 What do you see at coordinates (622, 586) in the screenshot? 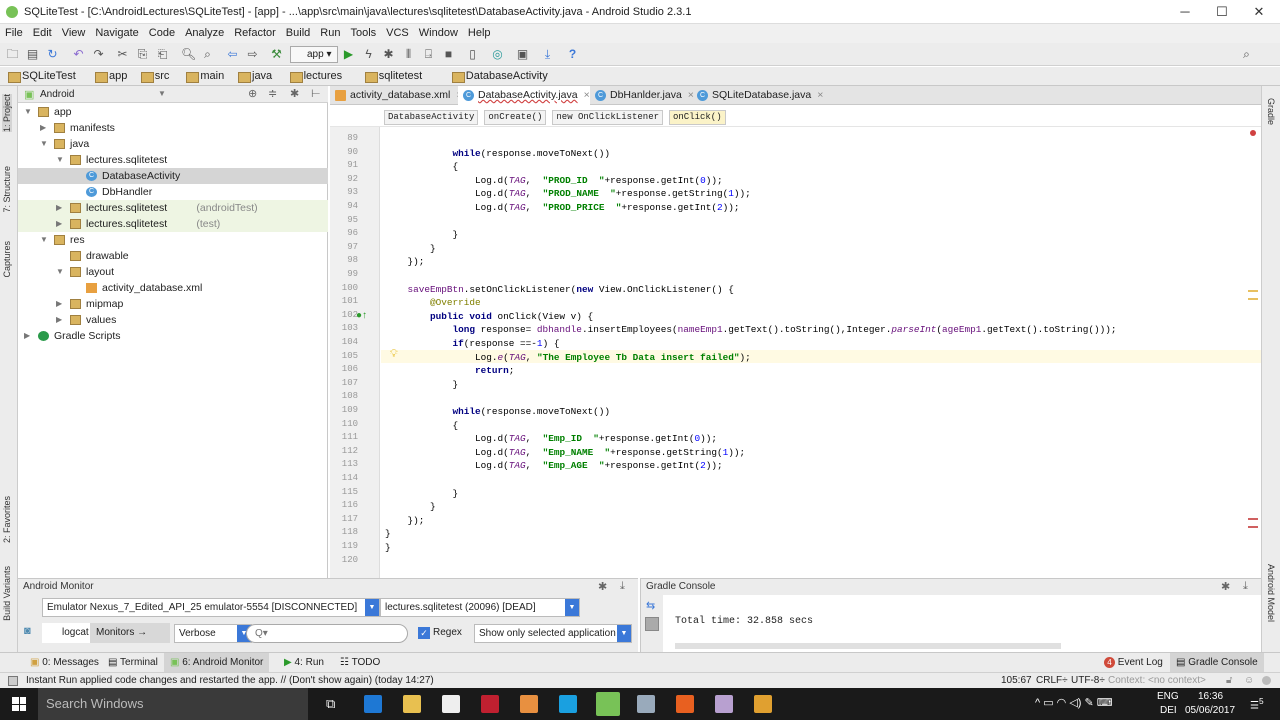
I see `hide-panel-icon: ⤓` at bounding box center [622, 586].